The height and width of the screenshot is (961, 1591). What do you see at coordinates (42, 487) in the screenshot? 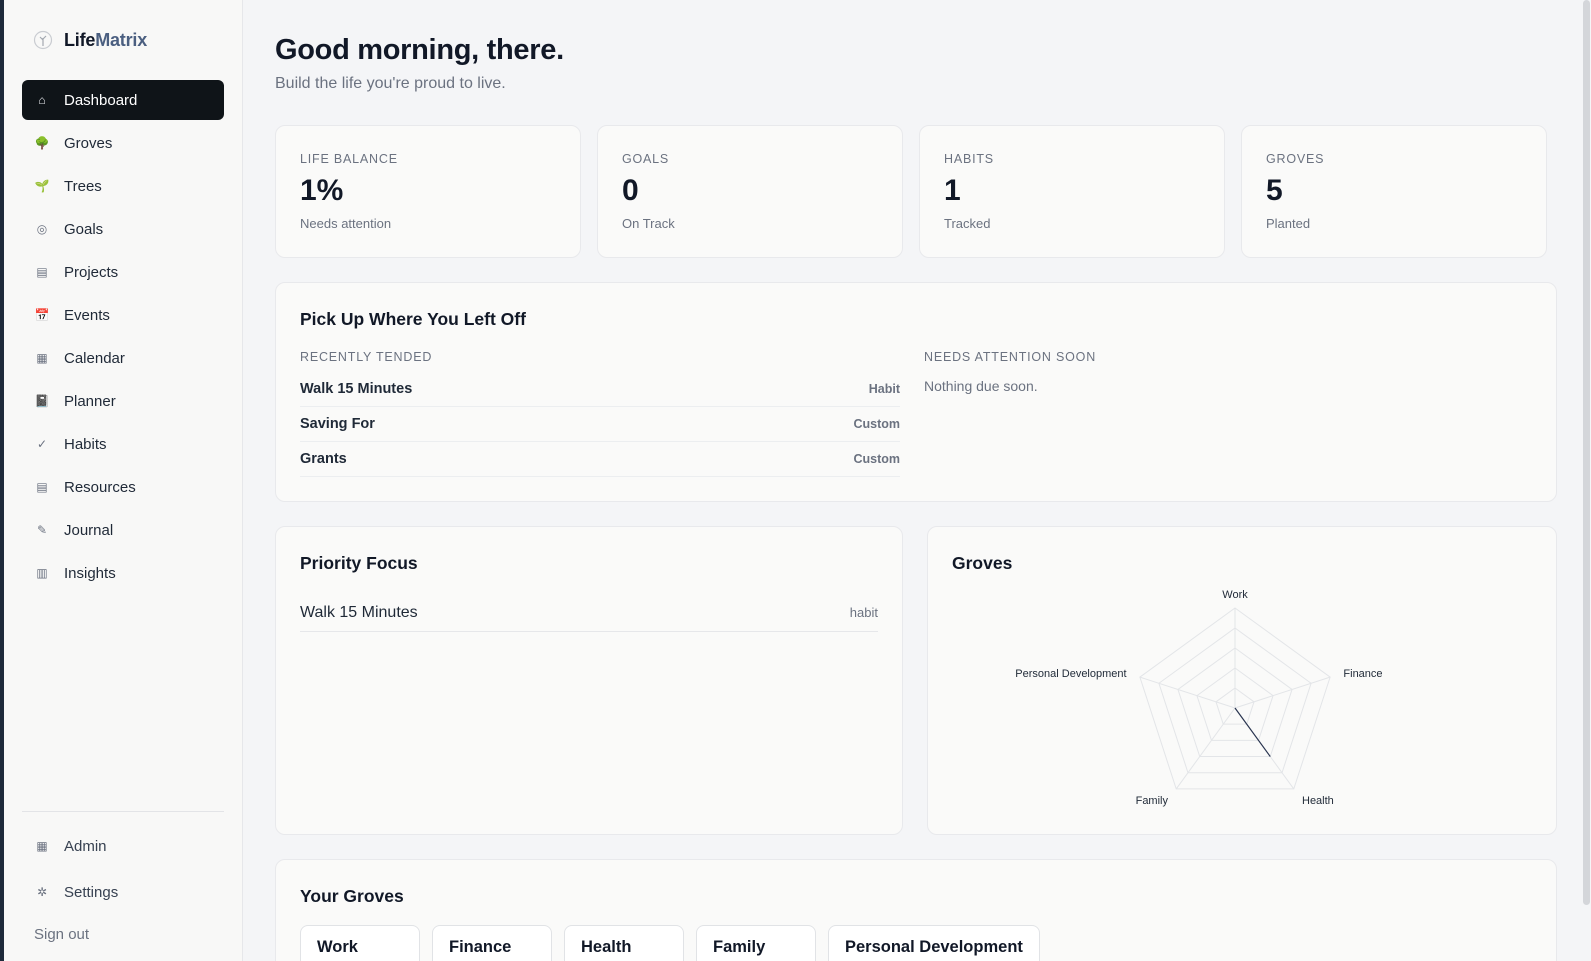
I see `resources-icon: ▤` at bounding box center [42, 487].